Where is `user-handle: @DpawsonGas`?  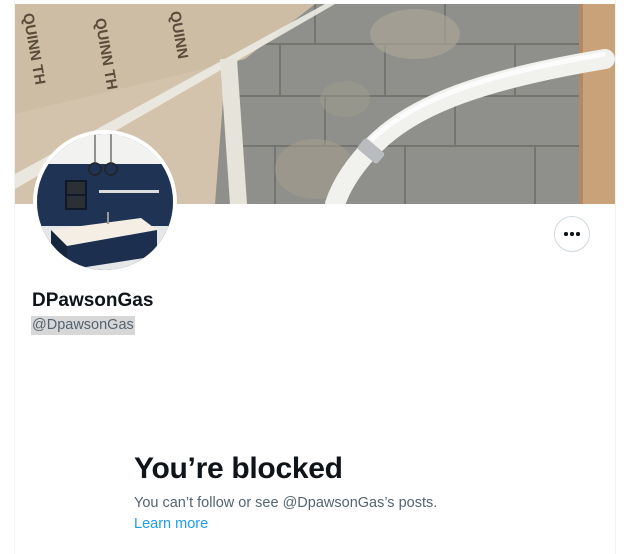
user-handle: @DpawsonGas is located at coordinates (83, 325).